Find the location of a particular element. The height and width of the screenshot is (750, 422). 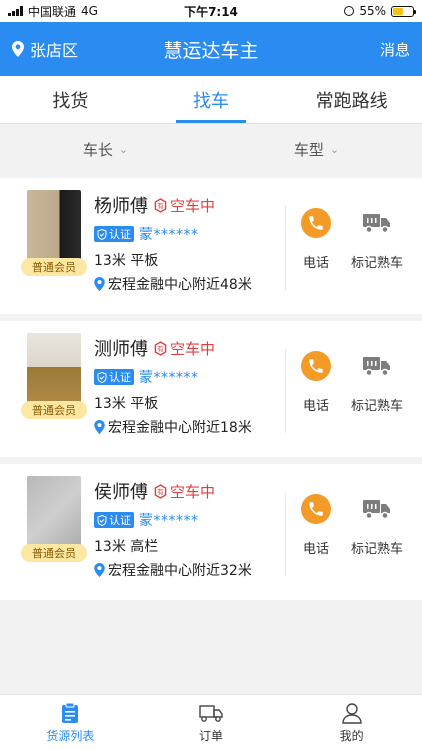

driver-name: 侯师傅 is located at coordinates (121, 492).